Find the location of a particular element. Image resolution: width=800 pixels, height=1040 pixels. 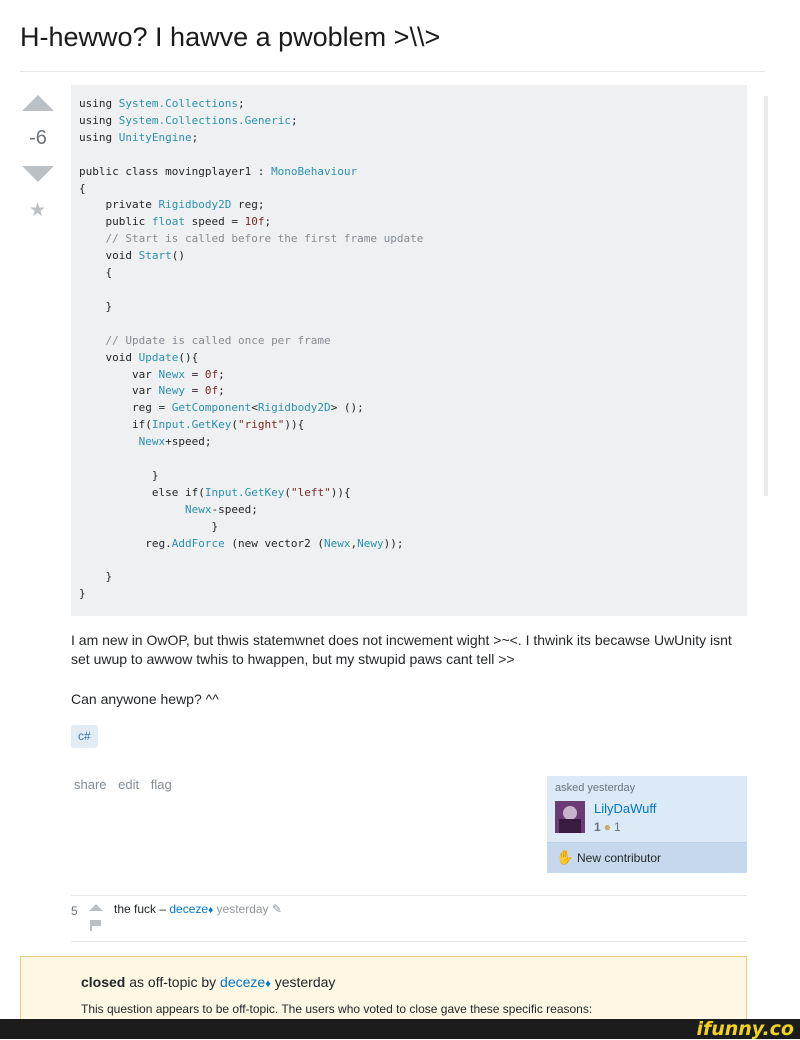

new-contributor-banner: ✋ New contributor is located at coordinates (647, 857).